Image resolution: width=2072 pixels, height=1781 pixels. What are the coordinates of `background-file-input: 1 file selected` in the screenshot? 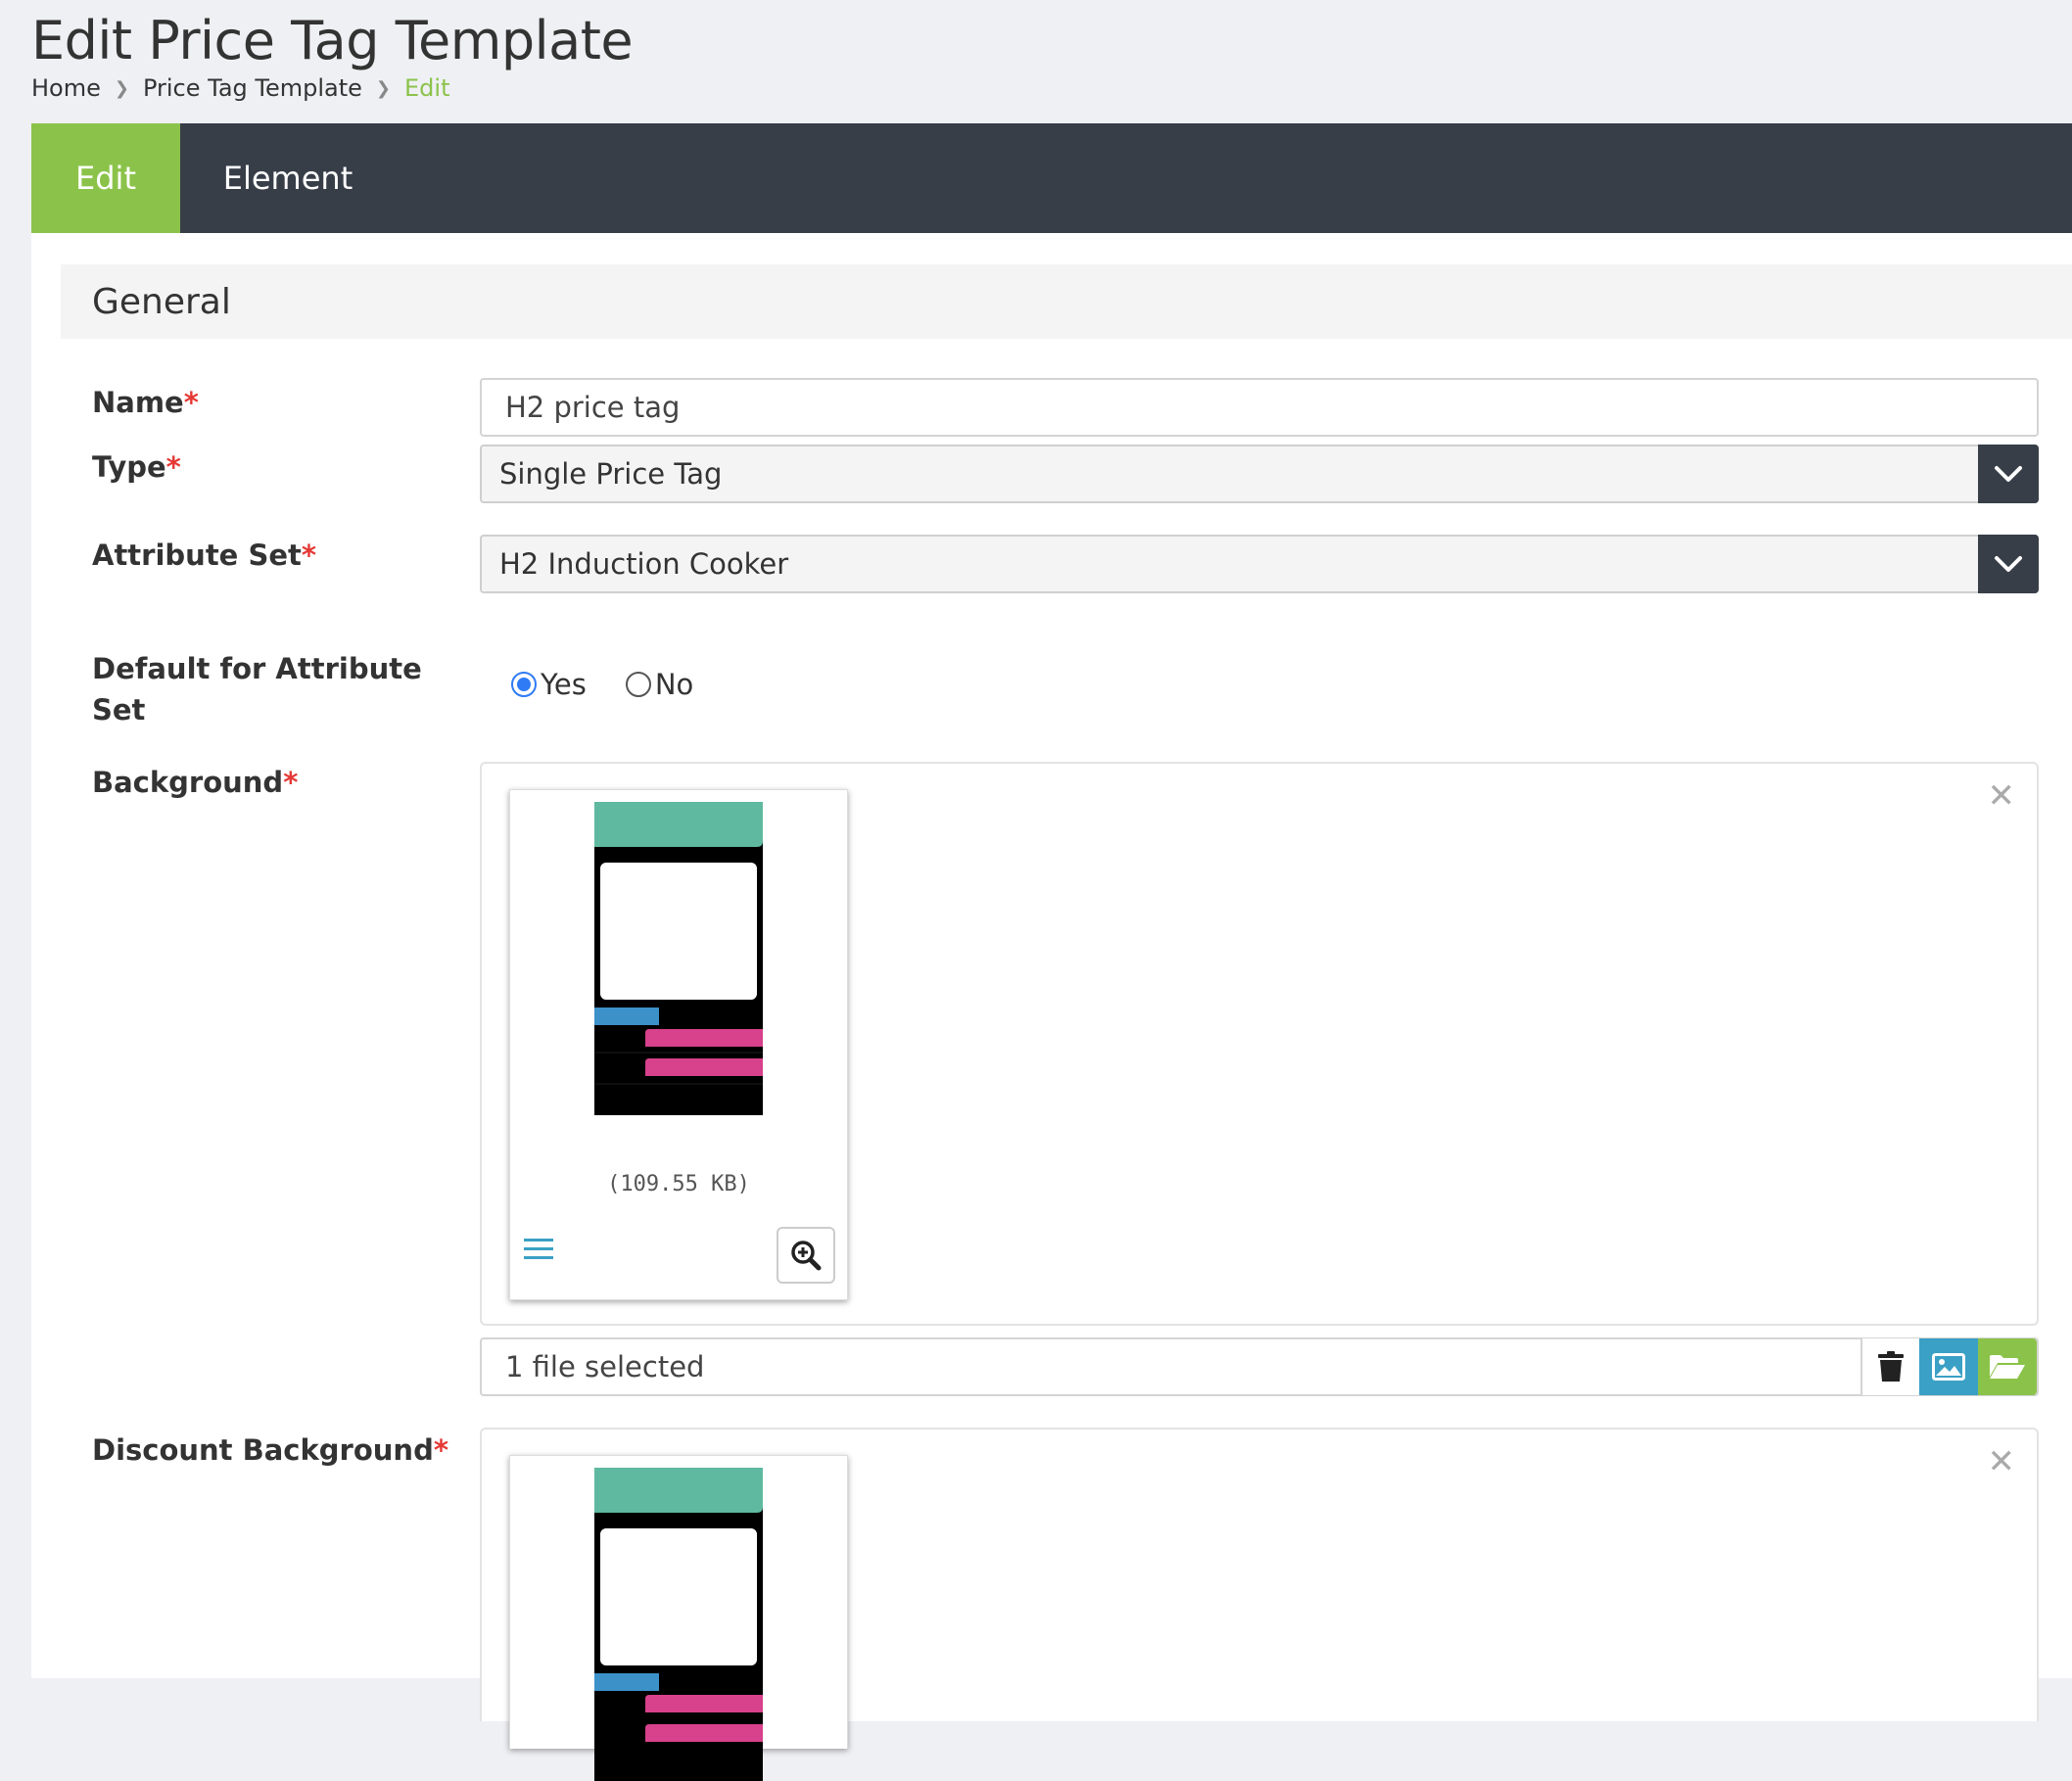 It's located at (1259, 1367).